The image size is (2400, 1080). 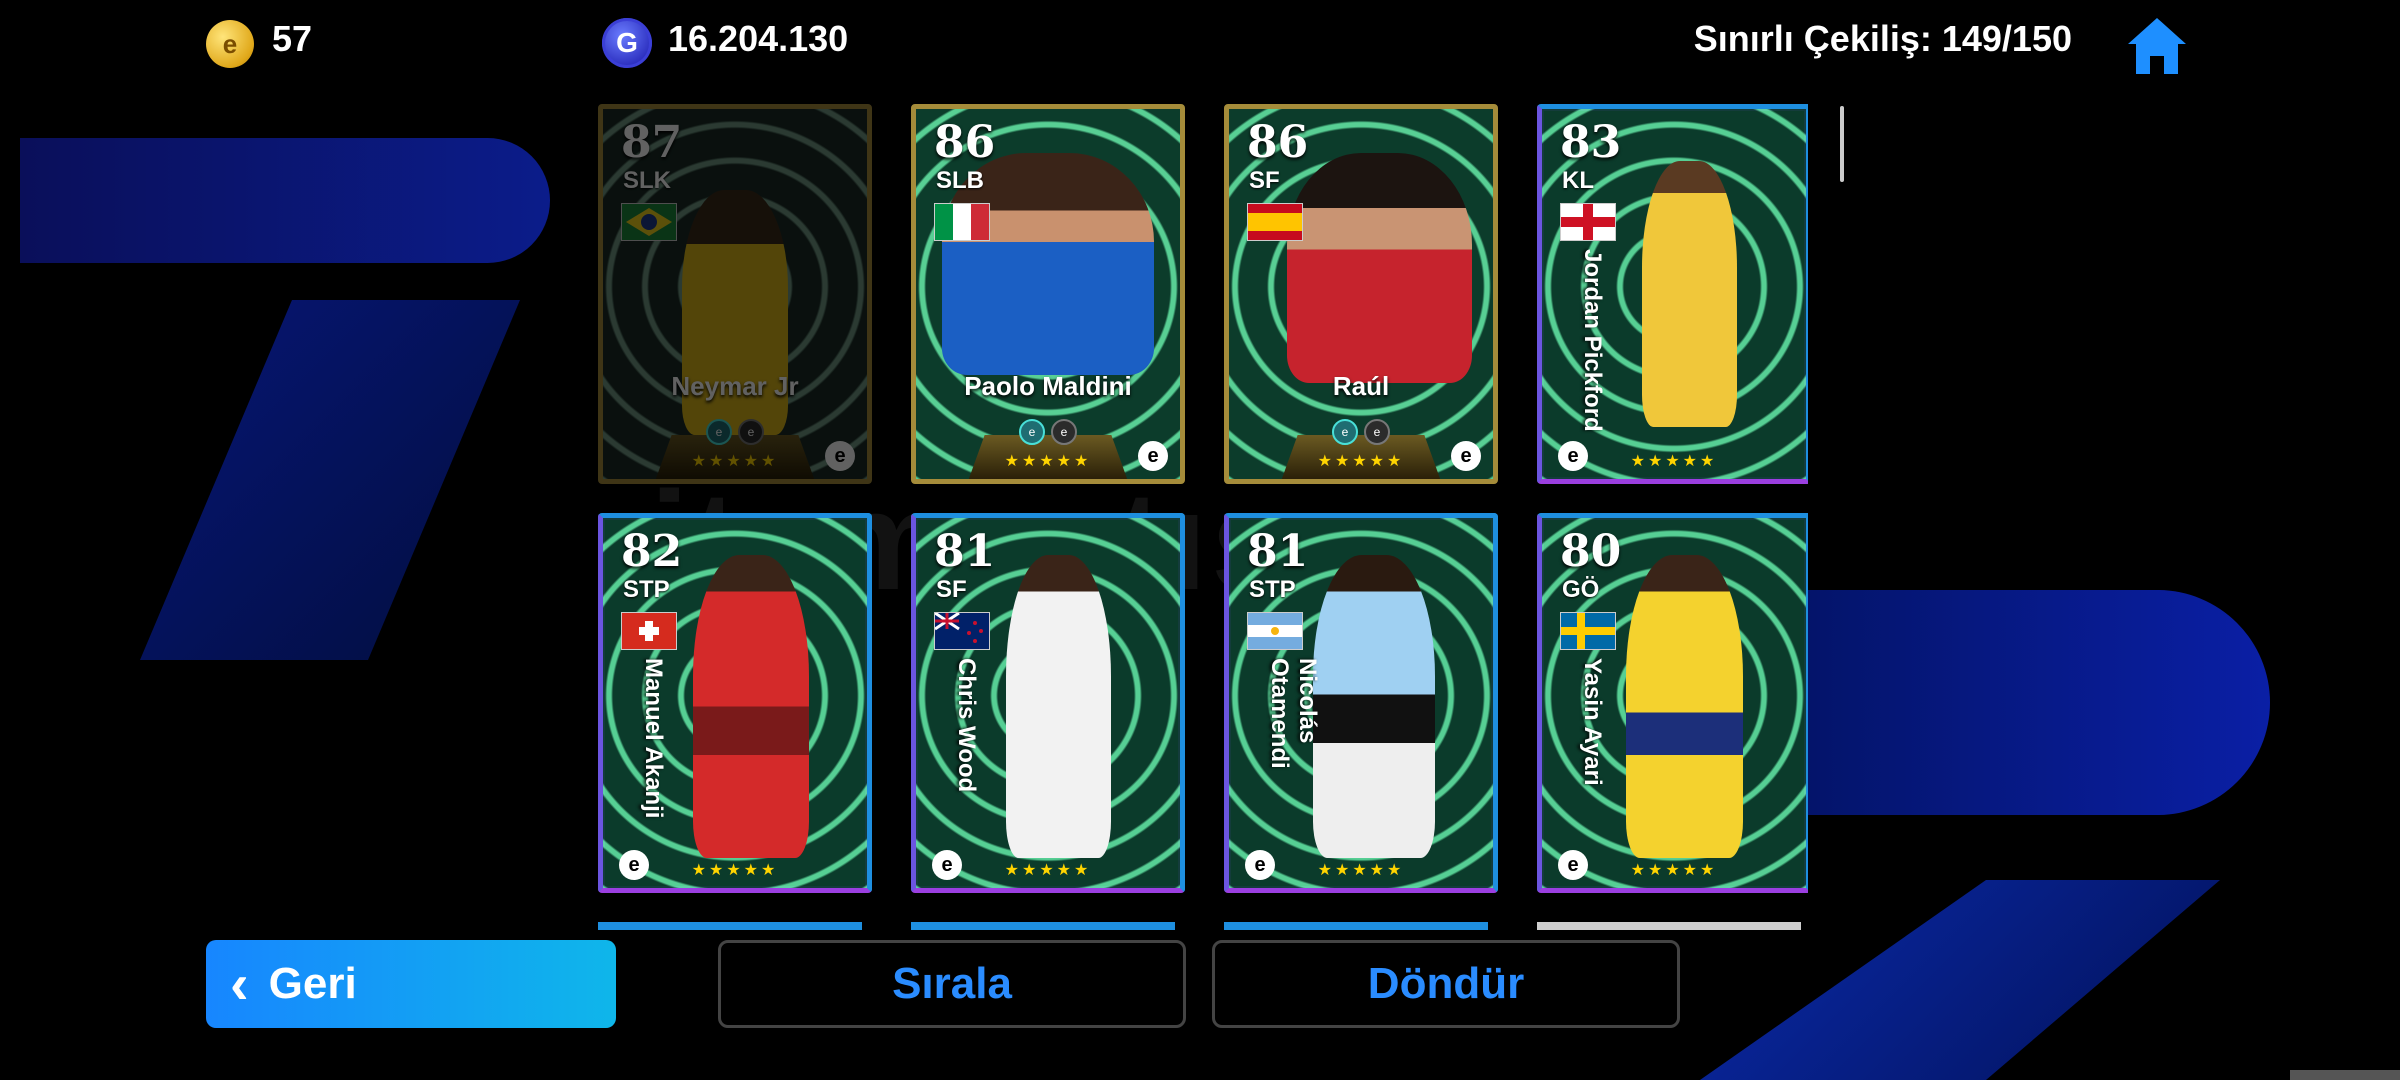 I want to click on player-name: Chris Wood, so click(x=966, y=725).